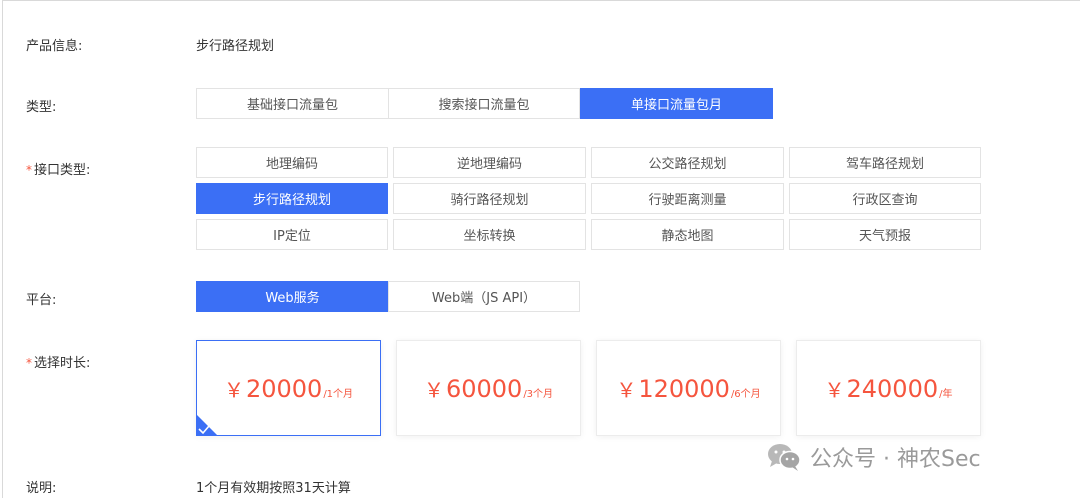  What do you see at coordinates (273, 488) in the screenshot?
I see `note-text: 1个月有效期按照31天计算` at bounding box center [273, 488].